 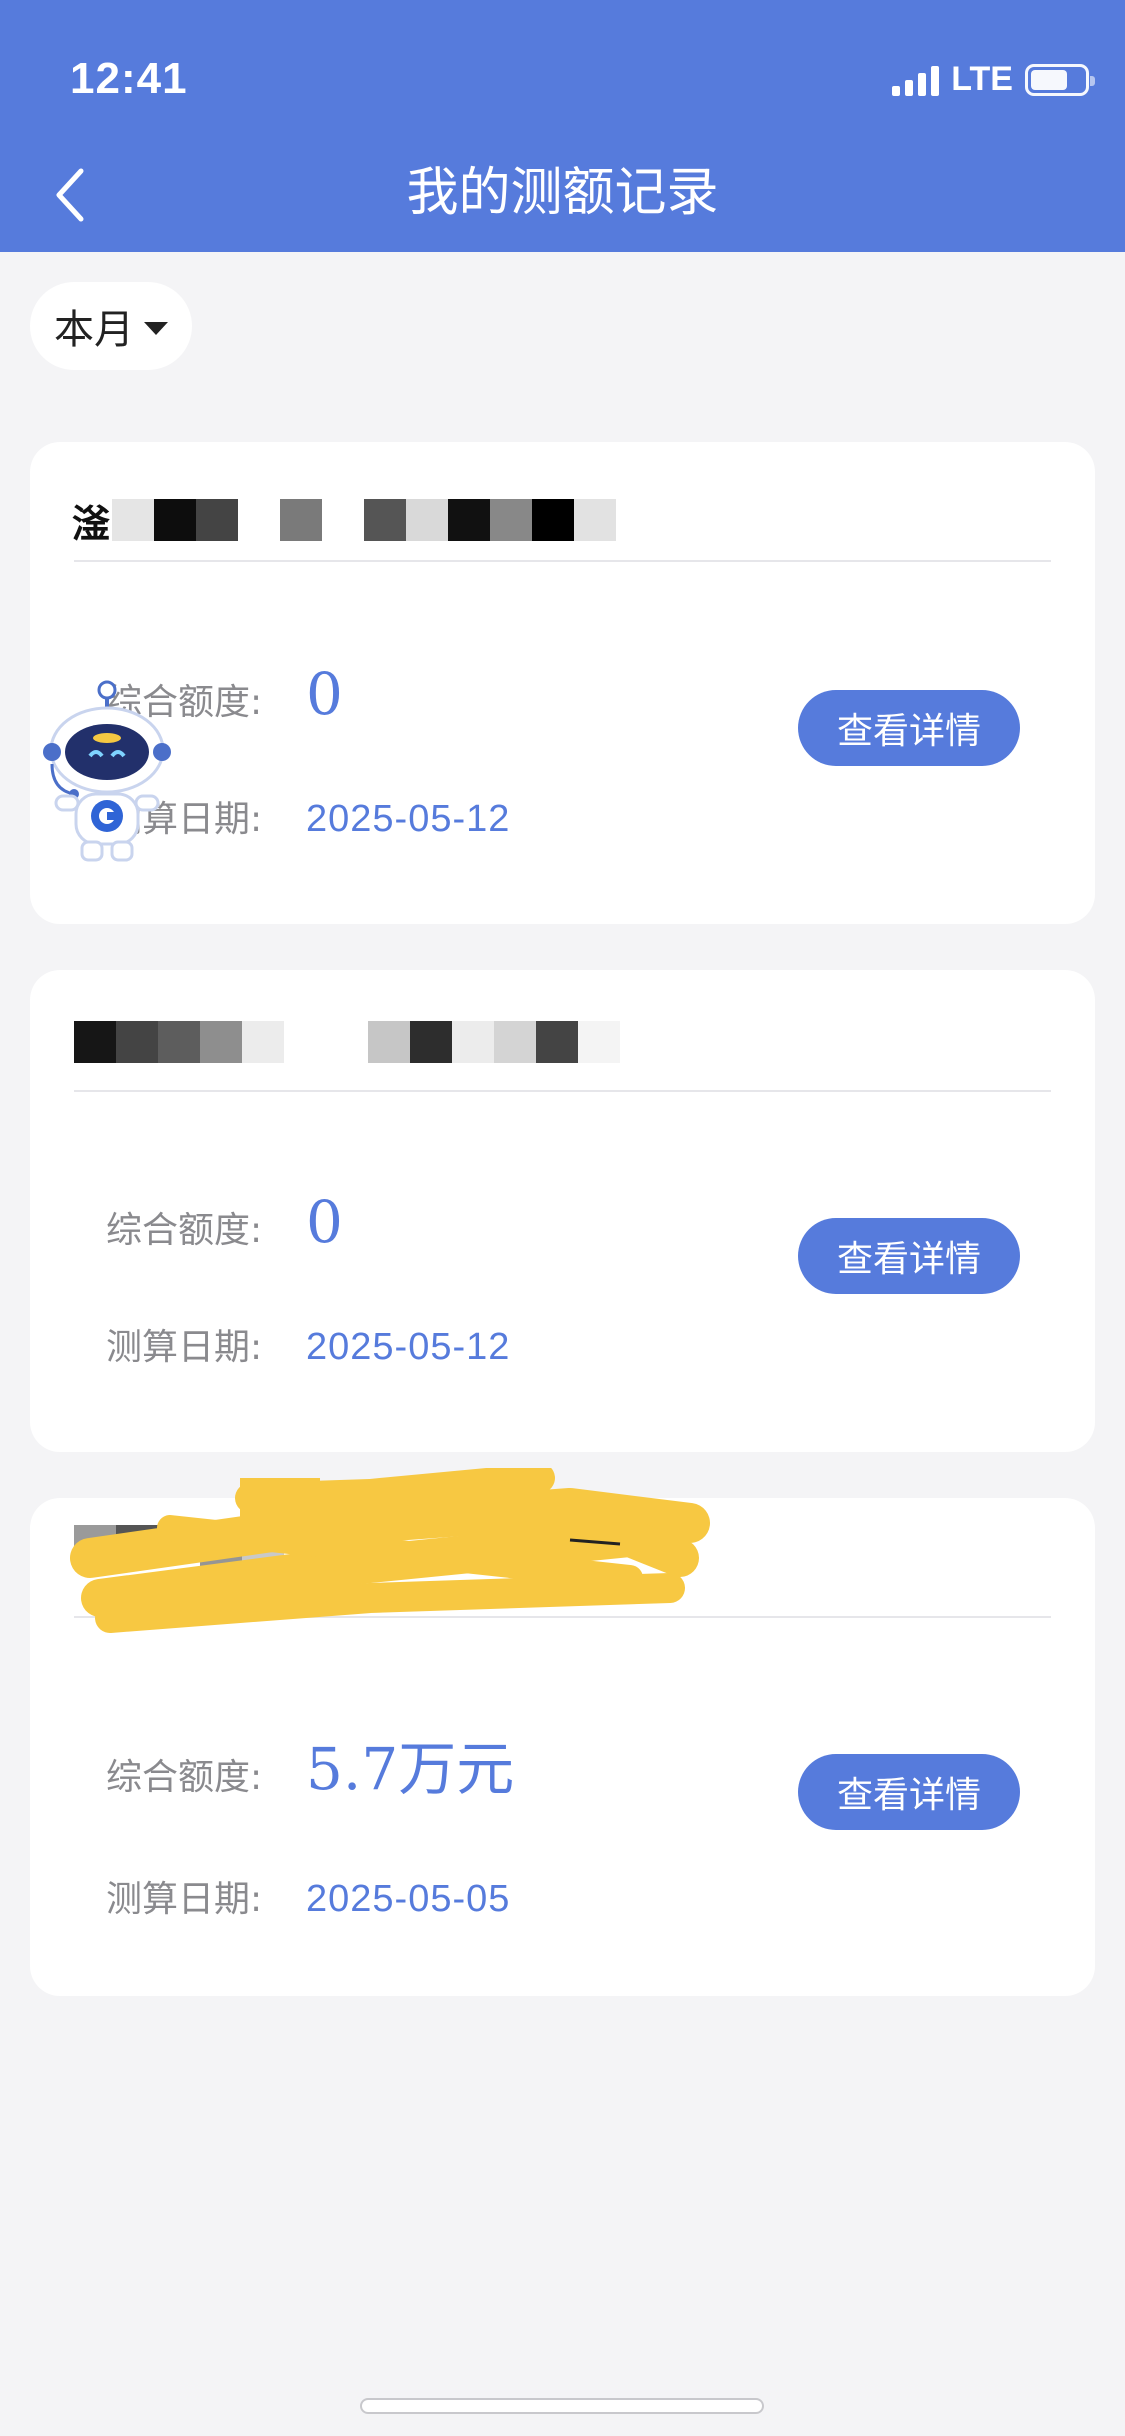 I want to click on battery-icon, so click(x=1060, y=79).